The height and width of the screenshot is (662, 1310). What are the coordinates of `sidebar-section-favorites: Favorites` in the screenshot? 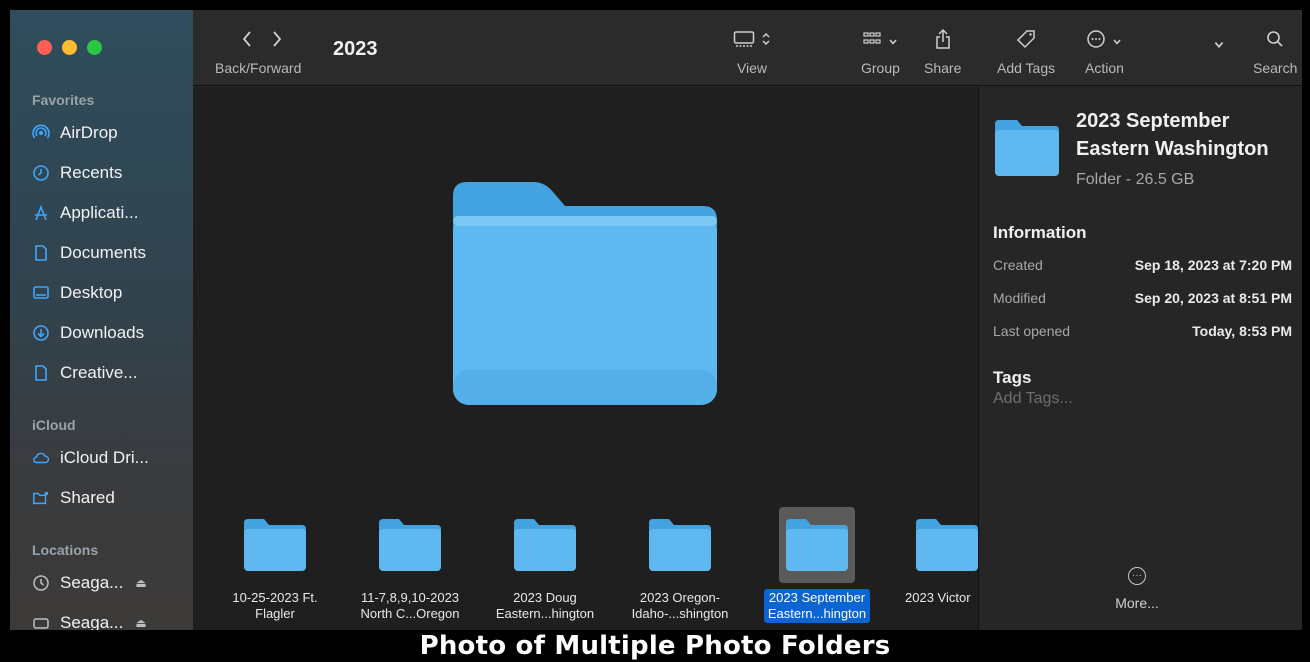 It's located at (63, 100).